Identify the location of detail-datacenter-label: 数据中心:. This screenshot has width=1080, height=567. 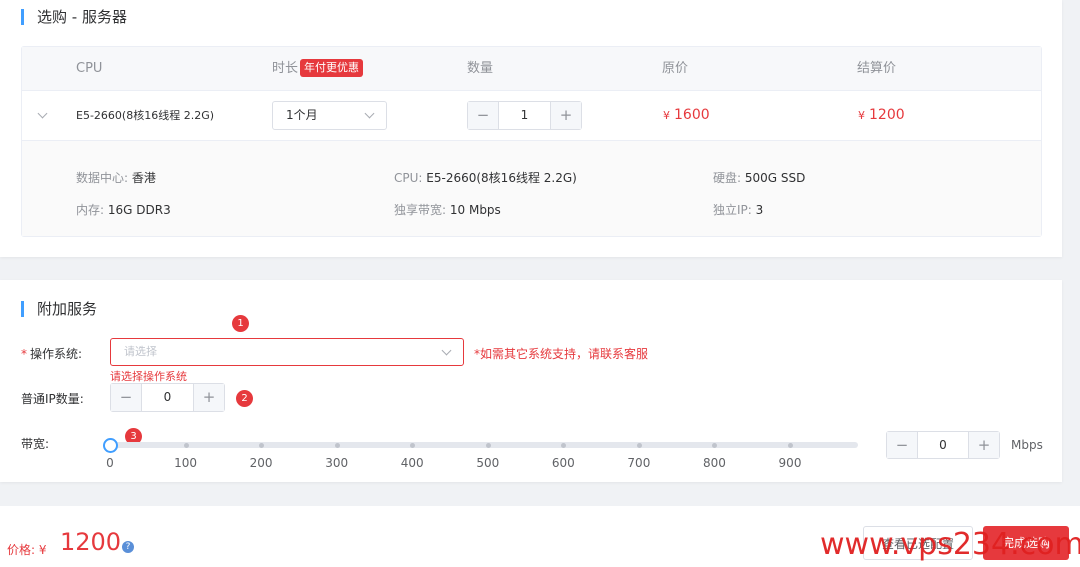
(102, 178).